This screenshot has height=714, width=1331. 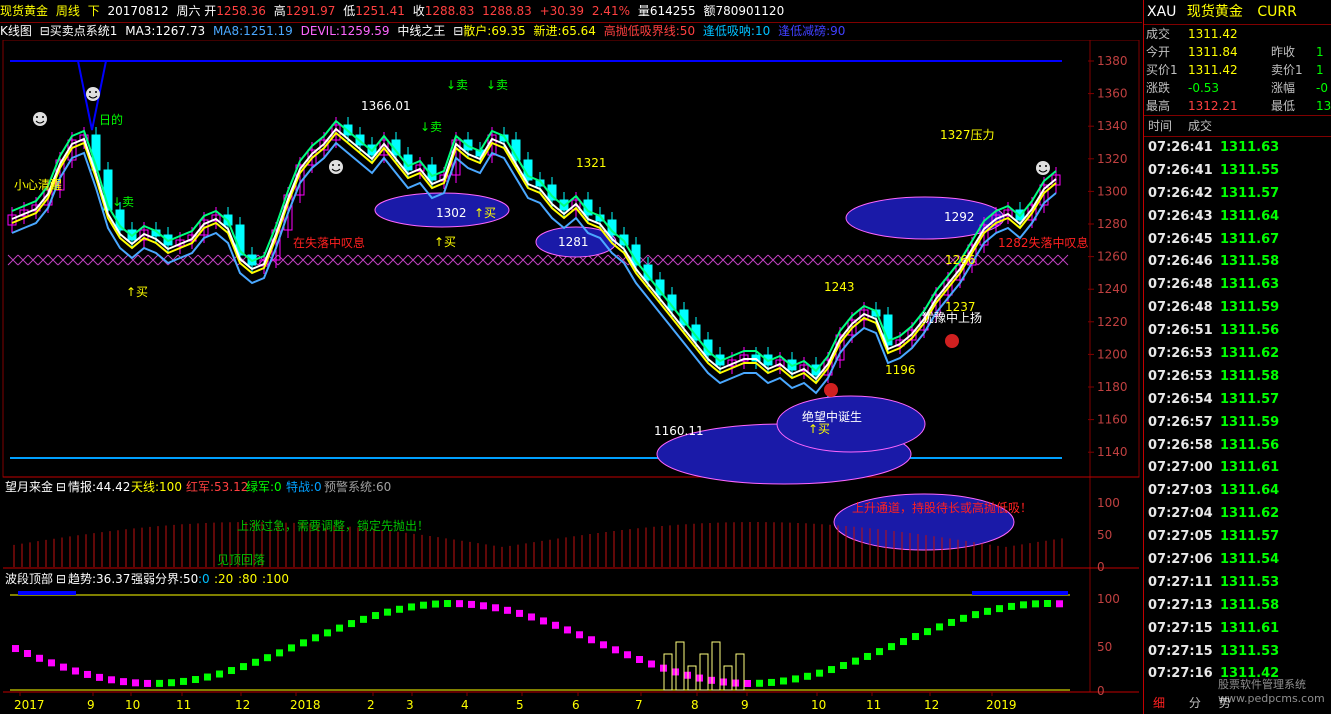 I want to click on buy-label: ↑买, so click(x=485, y=213).